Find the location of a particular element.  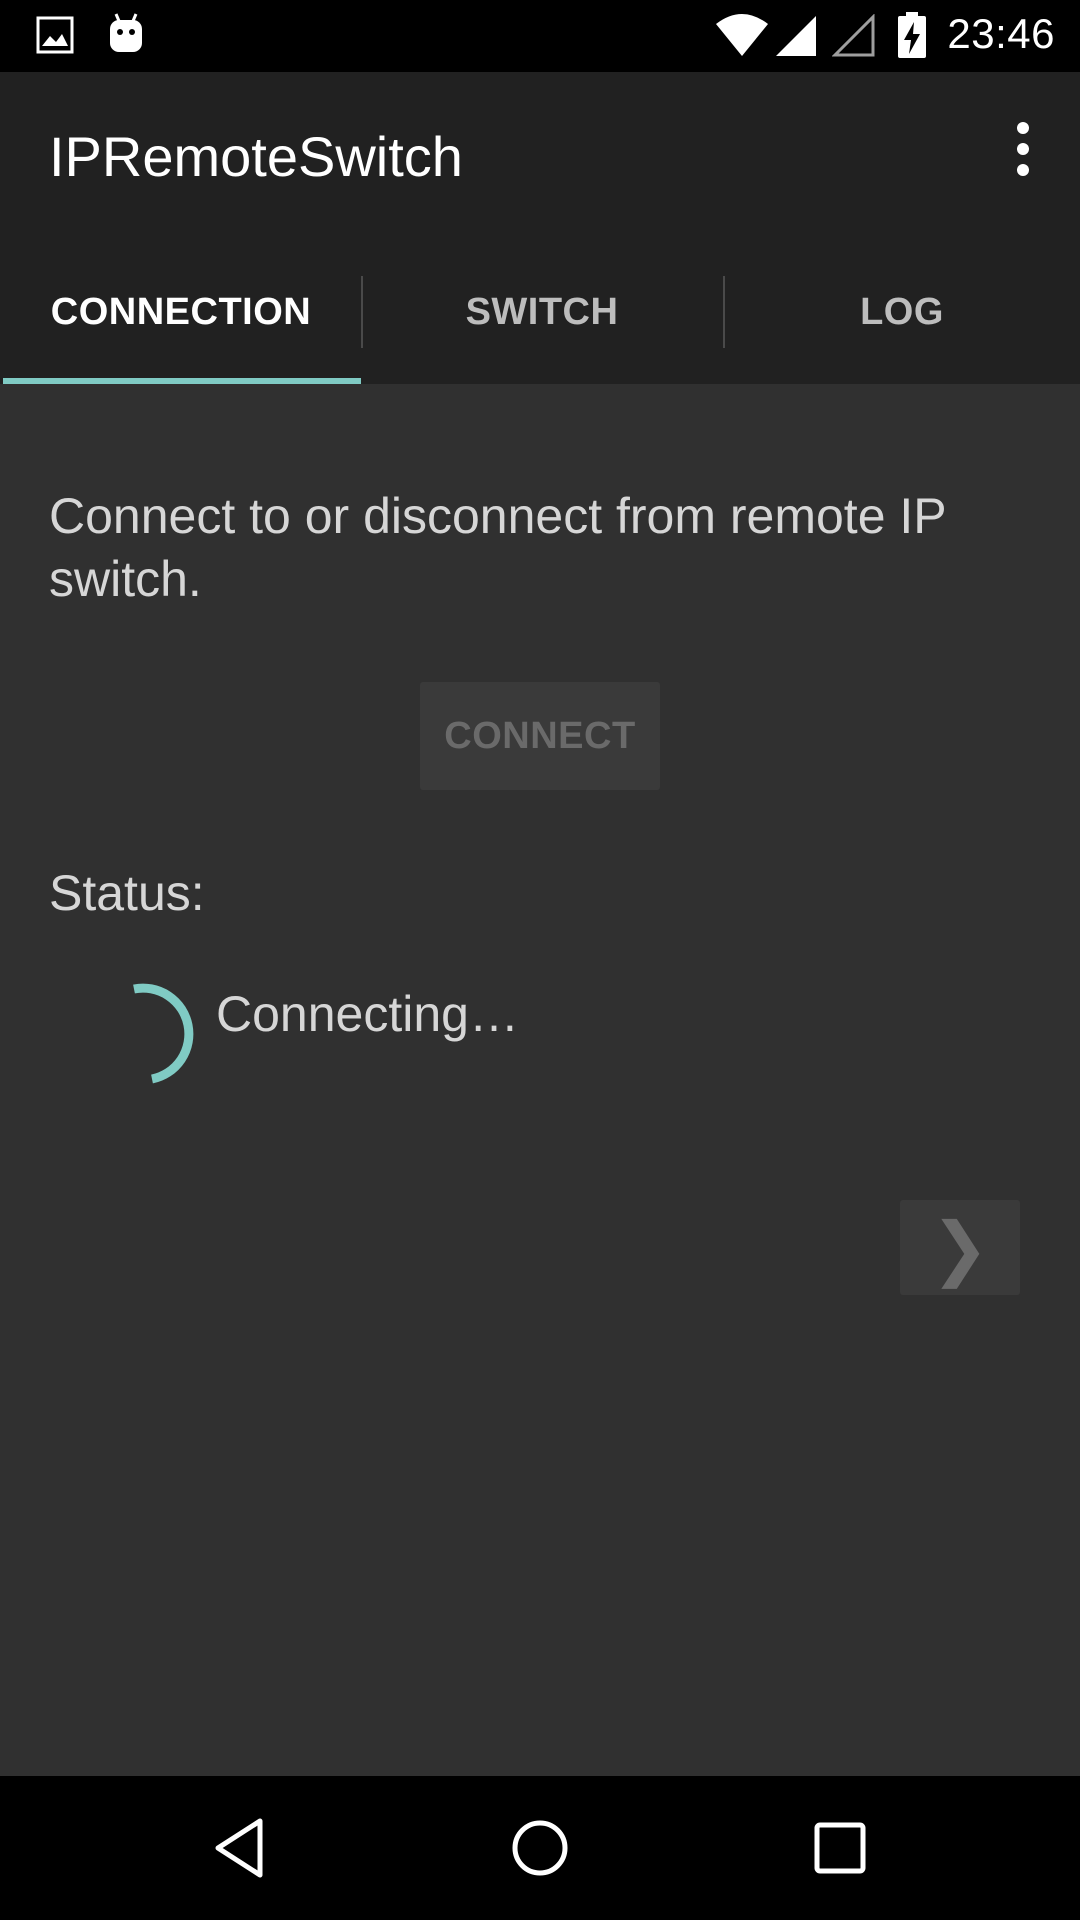

cell-signal-empty-icon is located at coordinates (853, 35).